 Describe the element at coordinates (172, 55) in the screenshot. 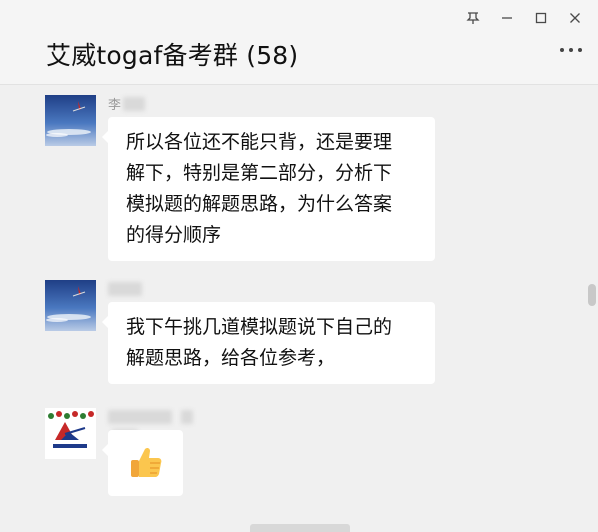

I see `chat-title: 艾威togaf备考群 (58)` at that location.